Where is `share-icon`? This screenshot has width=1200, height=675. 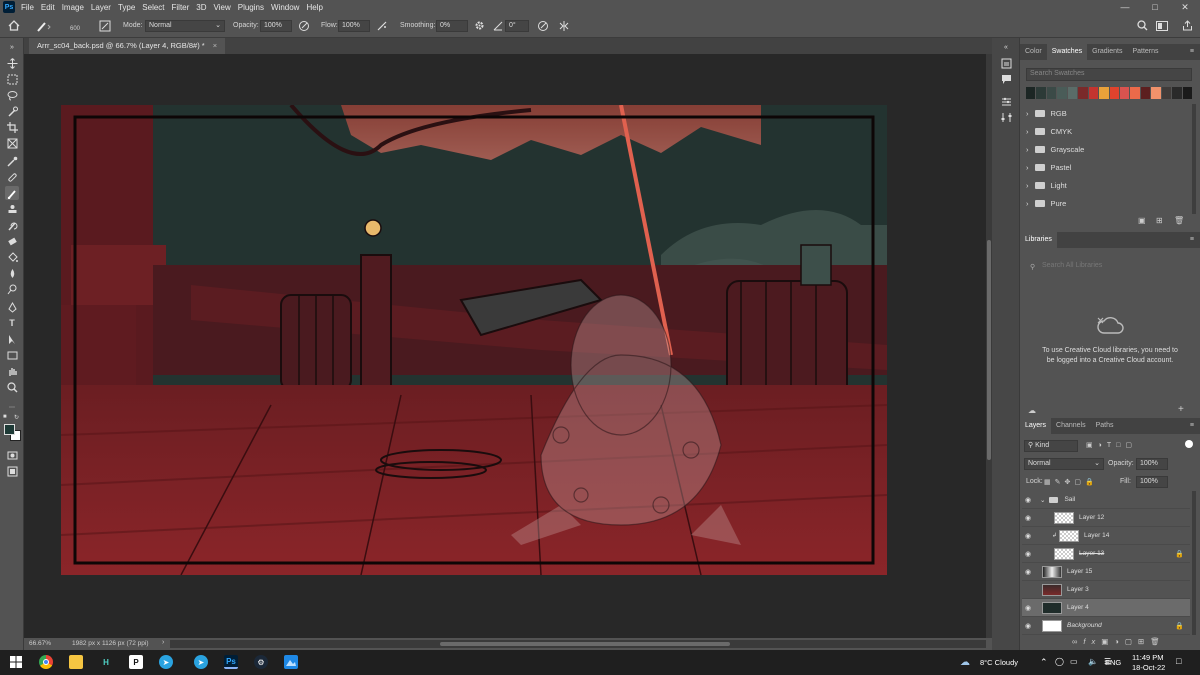 share-icon is located at coordinates (1187, 25).